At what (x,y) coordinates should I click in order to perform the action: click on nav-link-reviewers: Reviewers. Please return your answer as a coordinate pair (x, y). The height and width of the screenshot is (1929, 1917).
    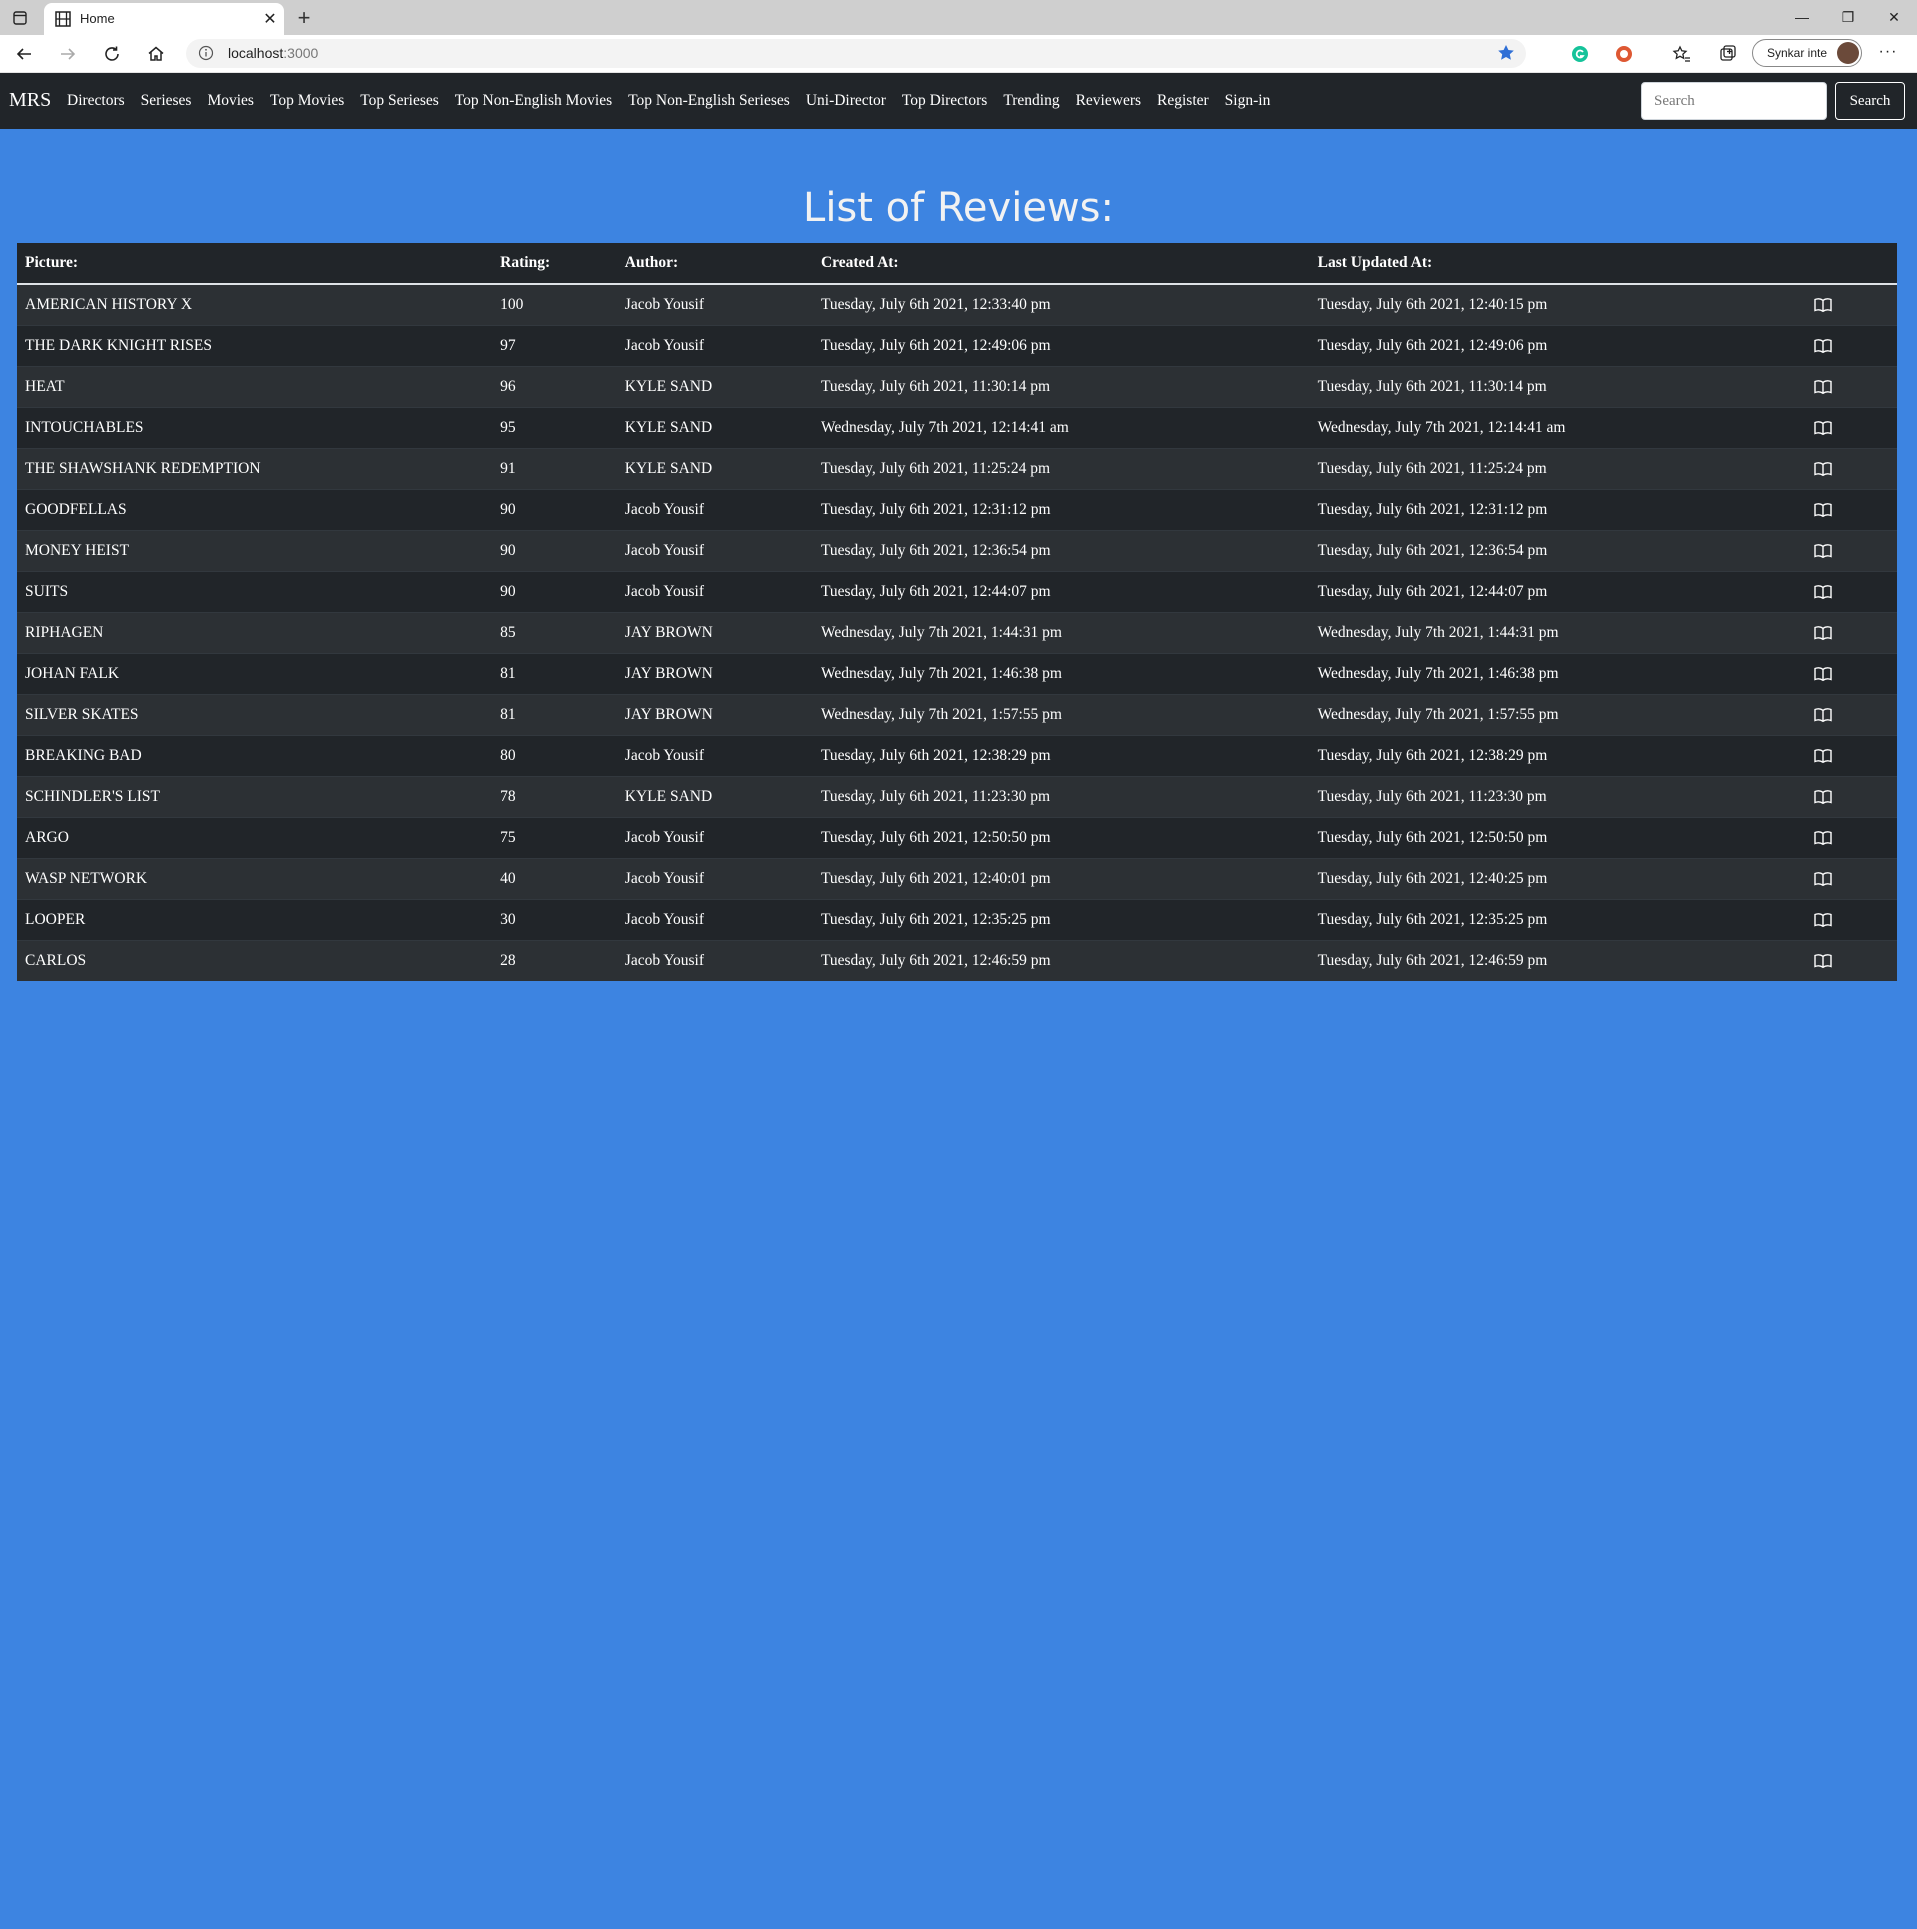
    Looking at the image, I should click on (1108, 101).